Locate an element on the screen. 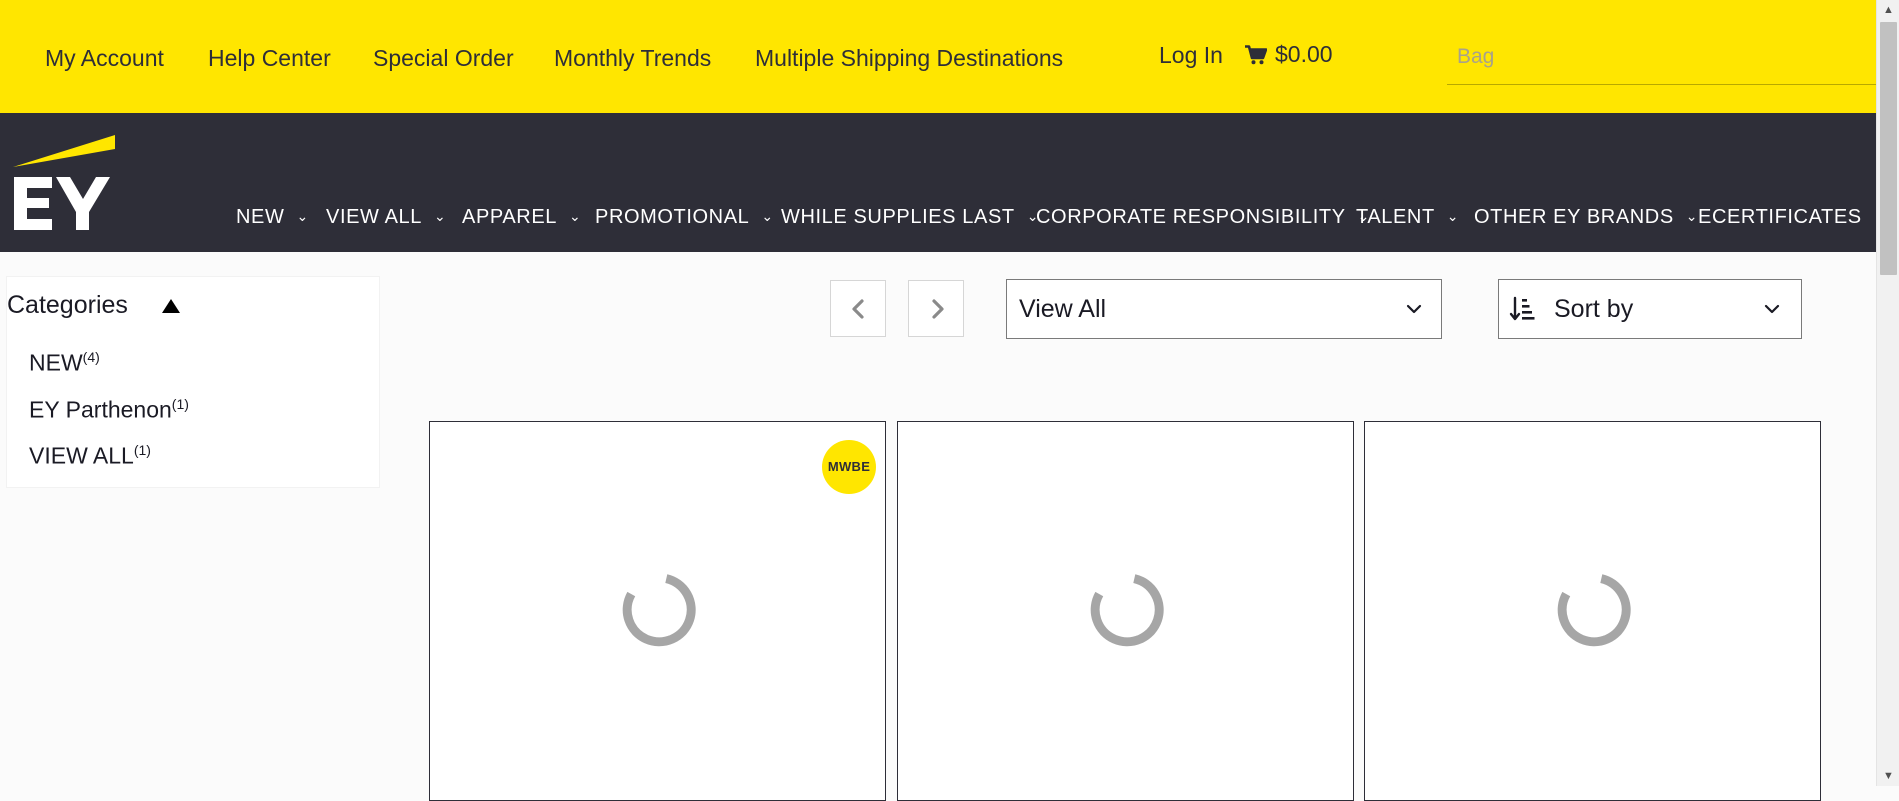  nav-item-ecertificates: ECERTIFICATES⌄ is located at coordinates (1792, 217).